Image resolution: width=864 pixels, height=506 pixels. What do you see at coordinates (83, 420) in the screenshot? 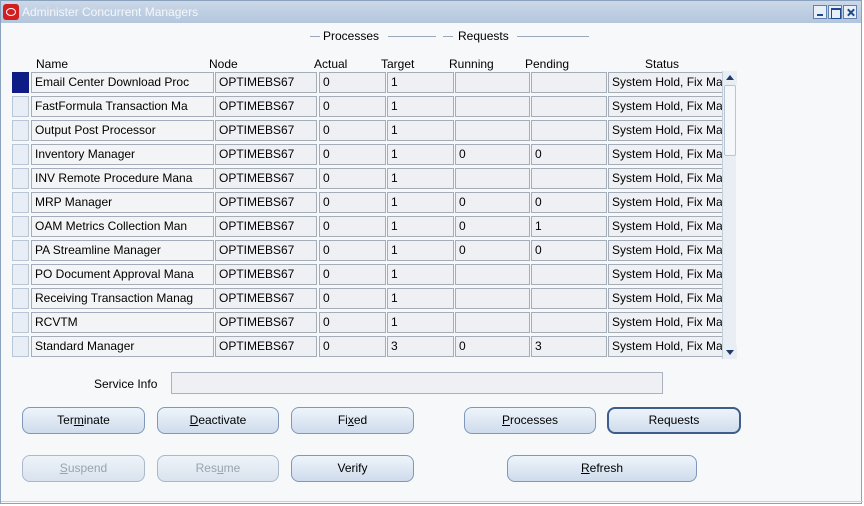
I see `terminate-button: Terminate` at bounding box center [83, 420].